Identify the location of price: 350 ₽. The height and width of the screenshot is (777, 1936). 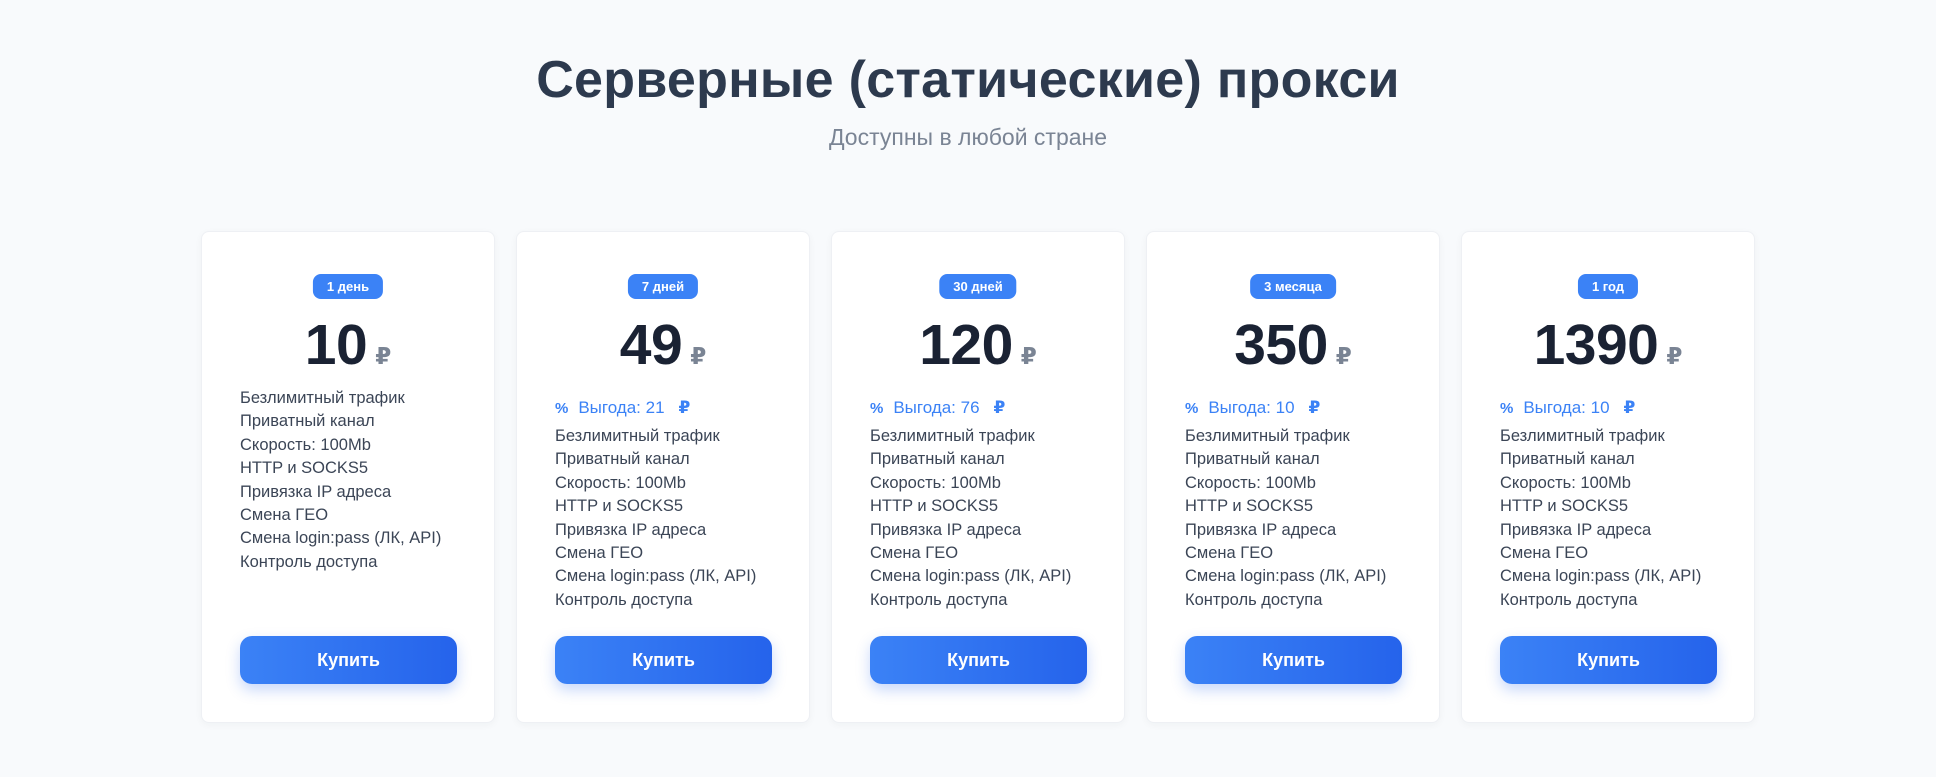
(1293, 345).